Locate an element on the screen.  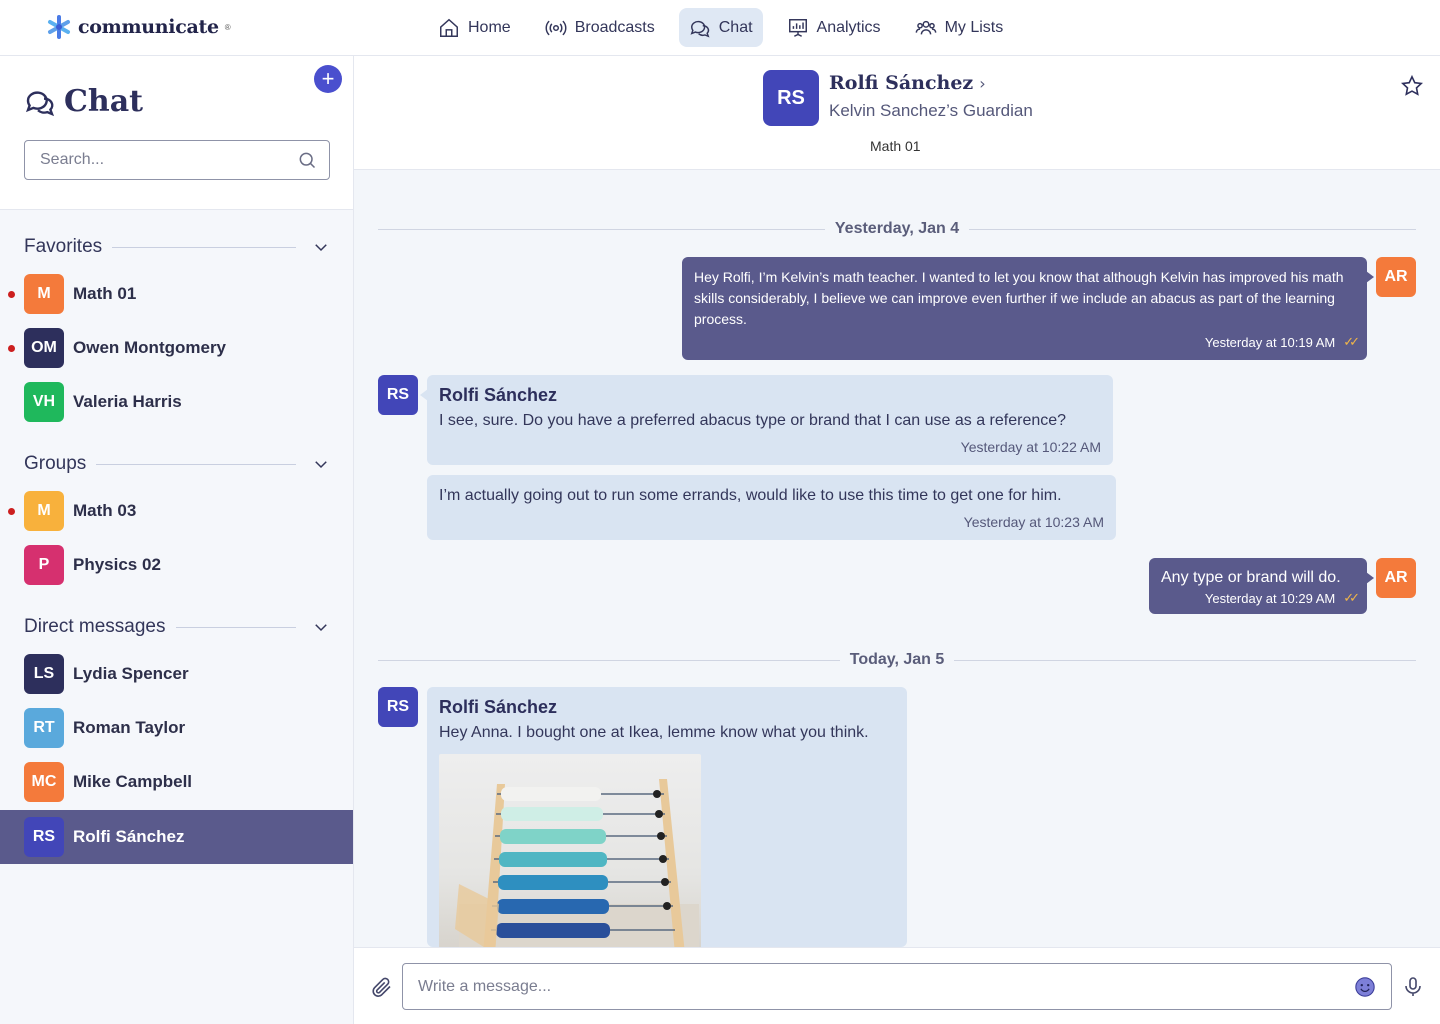
sidebar-title-label: Chat is located at coordinates (103, 101).